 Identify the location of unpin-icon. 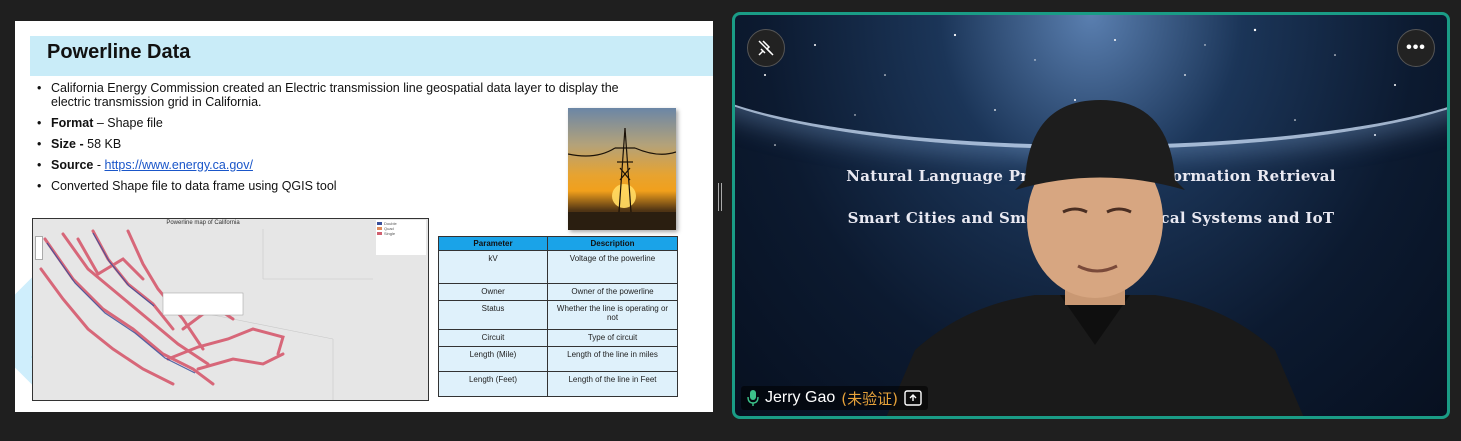
(766, 48).